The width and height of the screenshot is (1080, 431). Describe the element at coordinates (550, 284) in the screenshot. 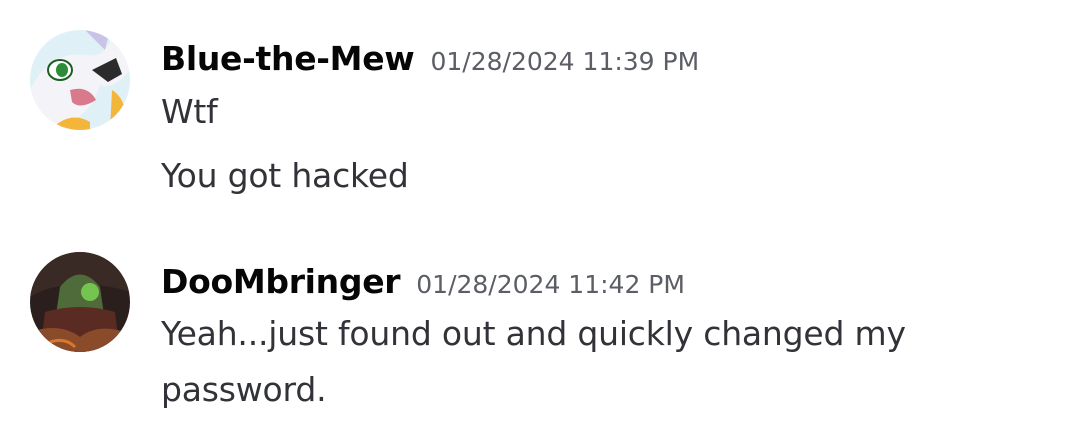

I see `timestamp: 01/28/2024 11:42 PM` at that location.